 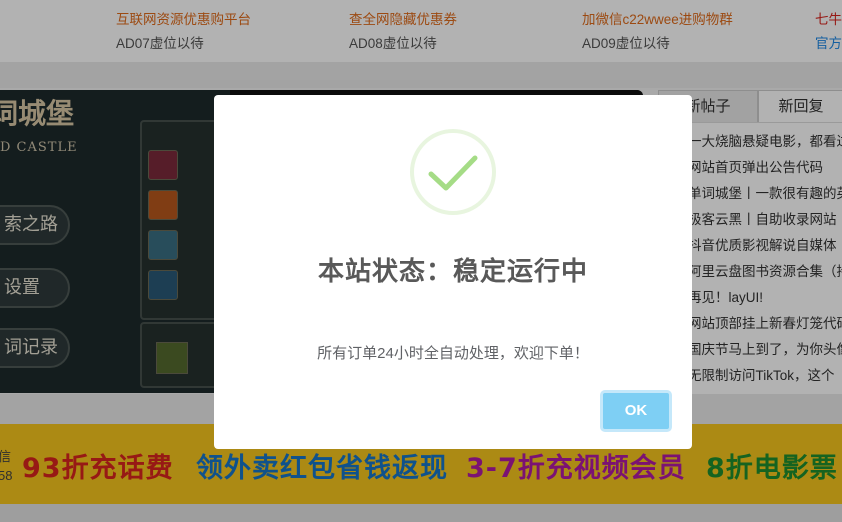 What do you see at coordinates (636, 411) in the screenshot?
I see `ok-button: OK` at bounding box center [636, 411].